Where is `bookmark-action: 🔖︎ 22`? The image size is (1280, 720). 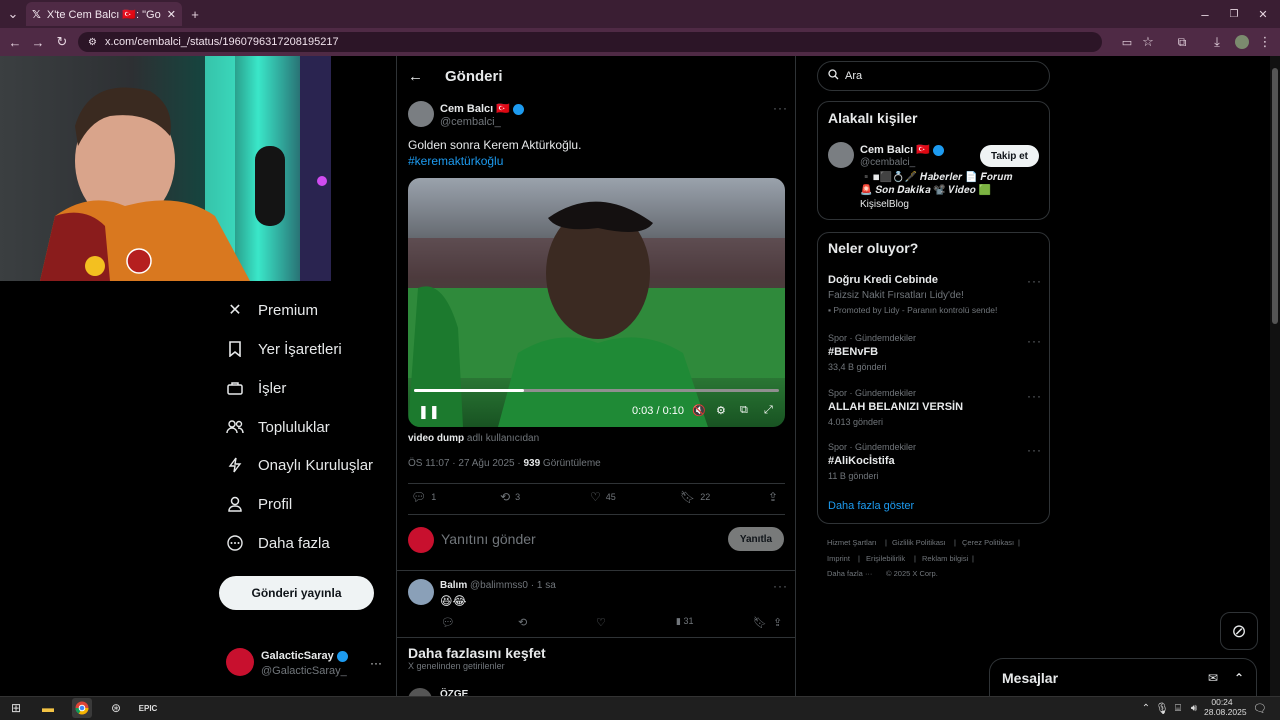 bookmark-action: 🔖︎ 22 is located at coordinates (695, 497).